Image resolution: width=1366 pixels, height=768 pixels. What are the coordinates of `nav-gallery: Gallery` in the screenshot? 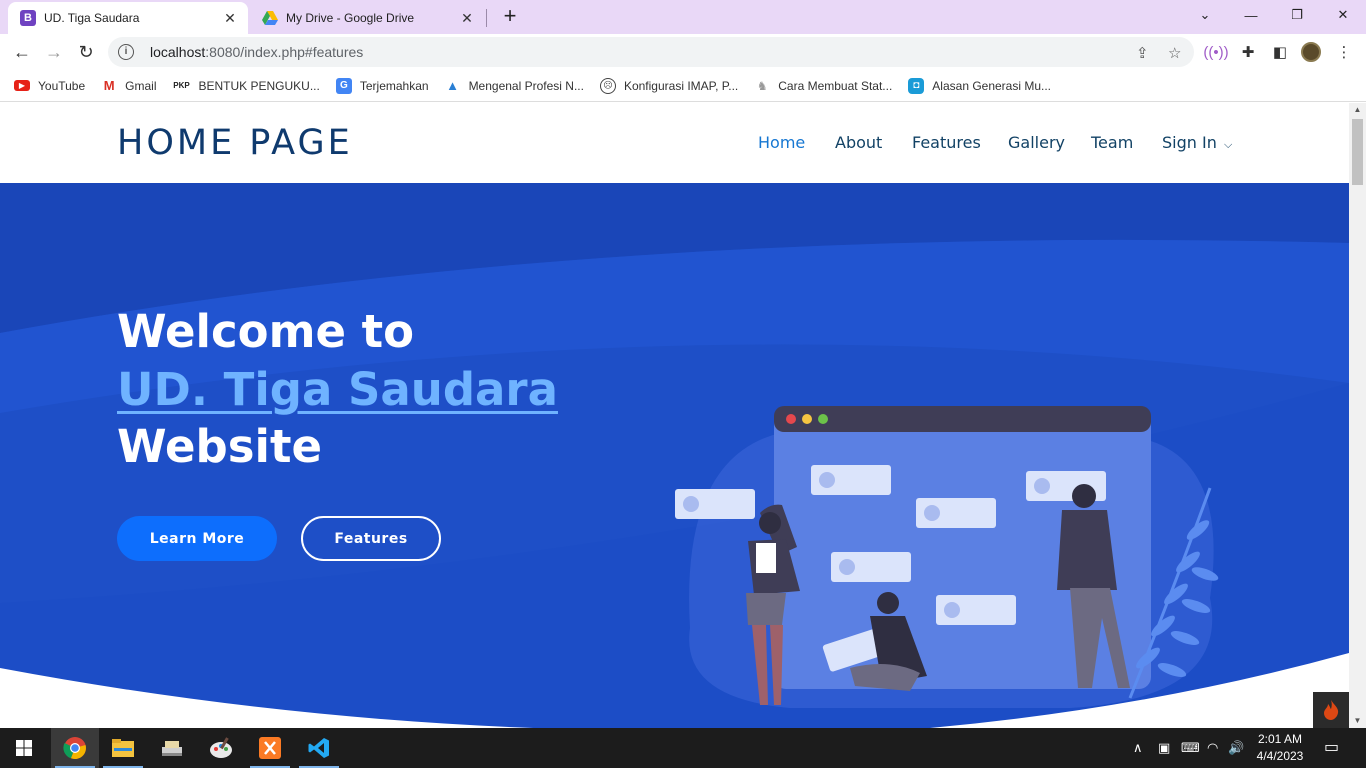 It's located at (1036, 142).